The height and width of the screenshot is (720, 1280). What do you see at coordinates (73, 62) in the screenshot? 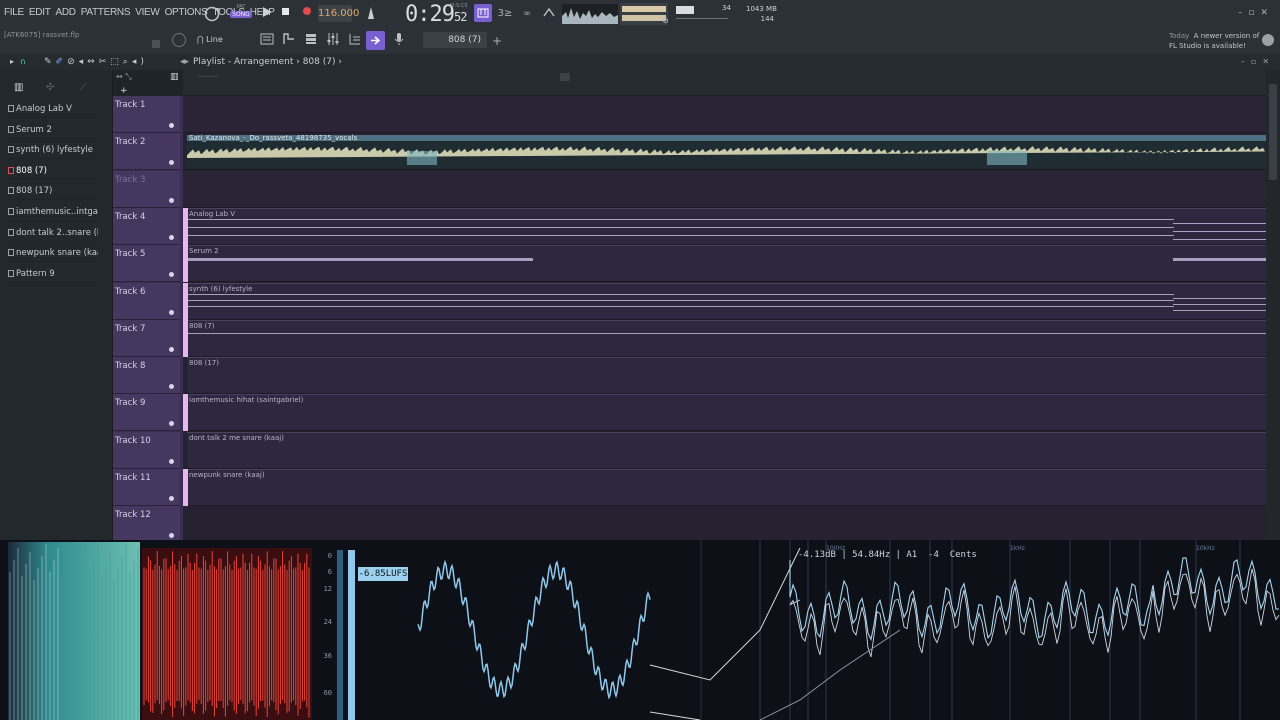
I see `delete-icon: ⊘` at bounding box center [73, 62].